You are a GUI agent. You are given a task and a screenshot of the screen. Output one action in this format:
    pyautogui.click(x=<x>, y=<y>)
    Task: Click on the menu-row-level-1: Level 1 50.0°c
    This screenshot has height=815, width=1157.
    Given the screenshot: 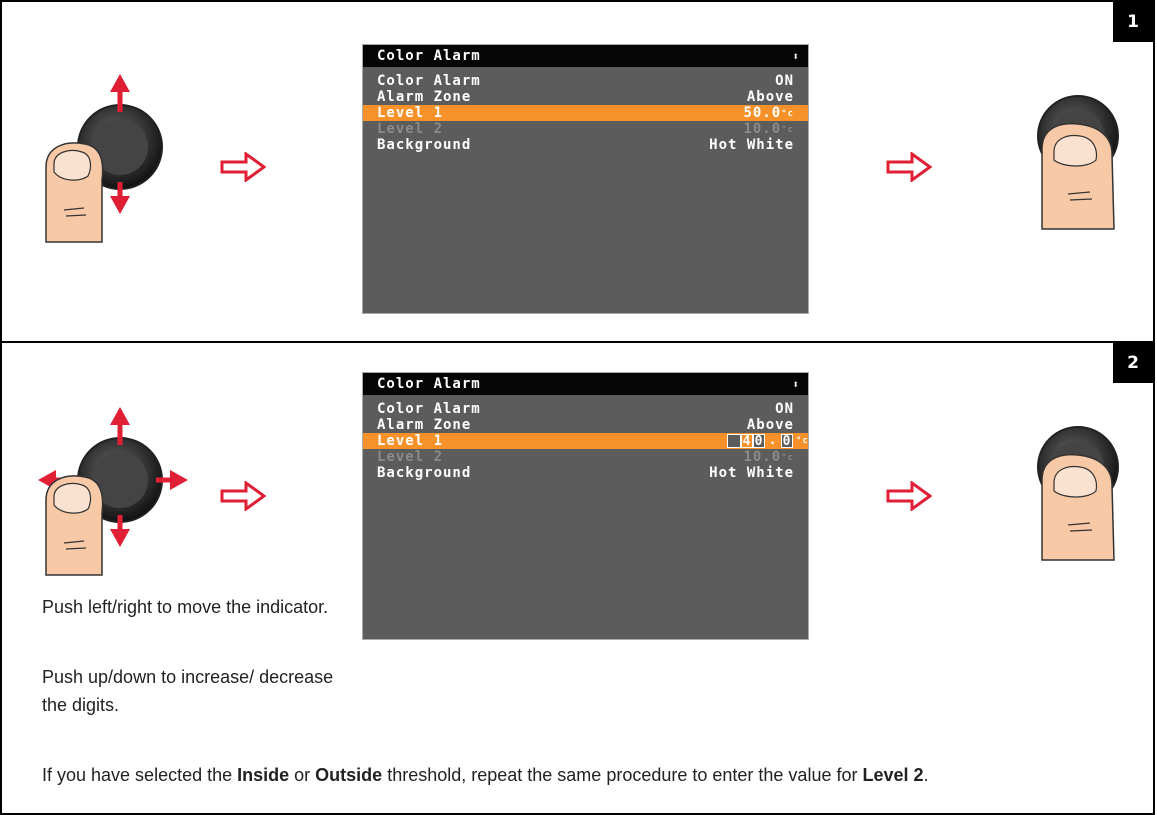 What is the action you would take?
    pyautogui.click(x=585, y=113)
    